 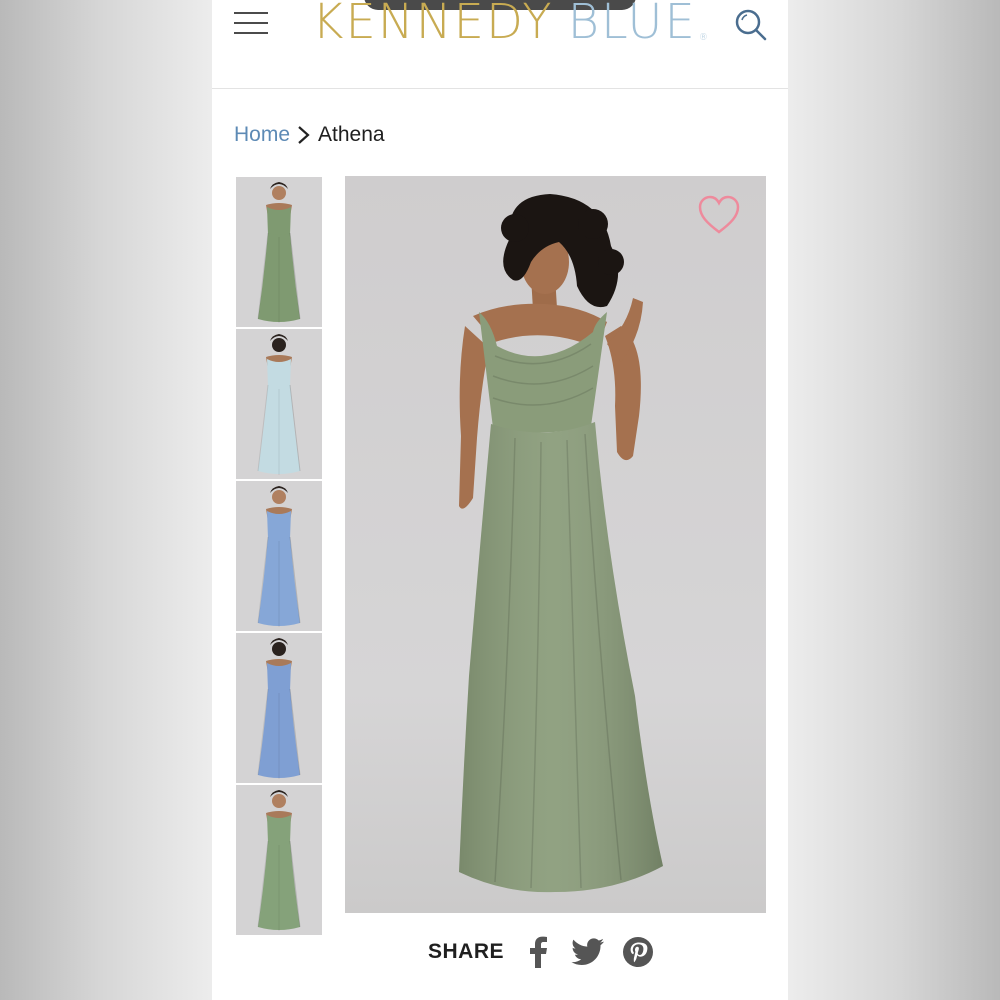 I want to click on favorite-heart-icon, so click(x=719, y=215).